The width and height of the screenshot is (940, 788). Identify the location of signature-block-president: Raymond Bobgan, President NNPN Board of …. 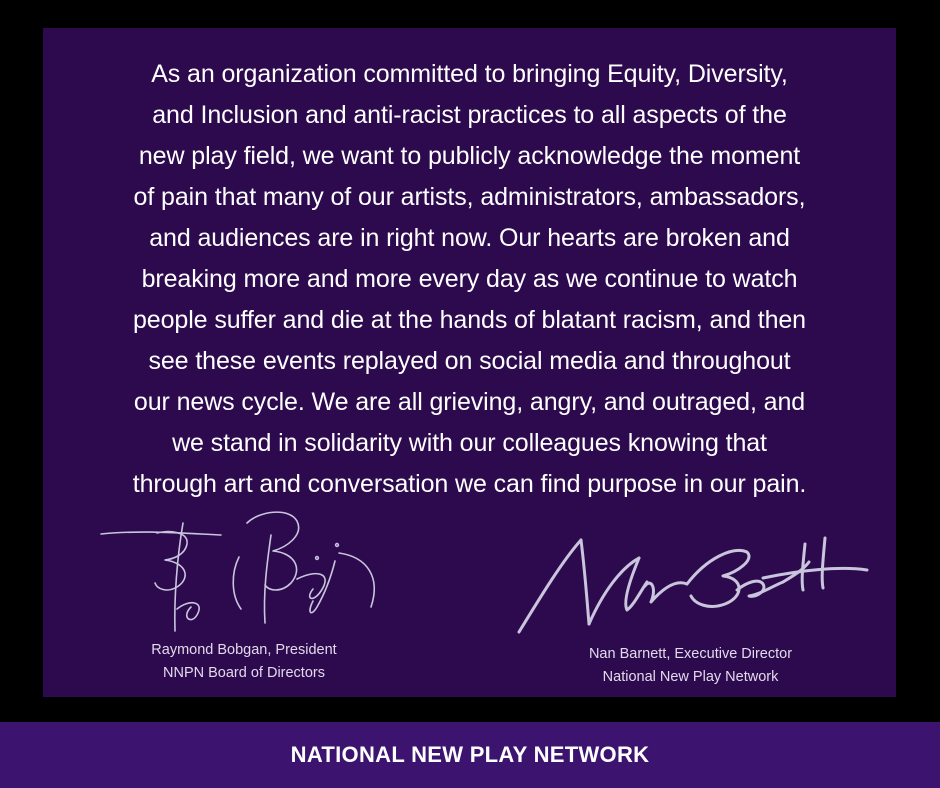
(244, 594).